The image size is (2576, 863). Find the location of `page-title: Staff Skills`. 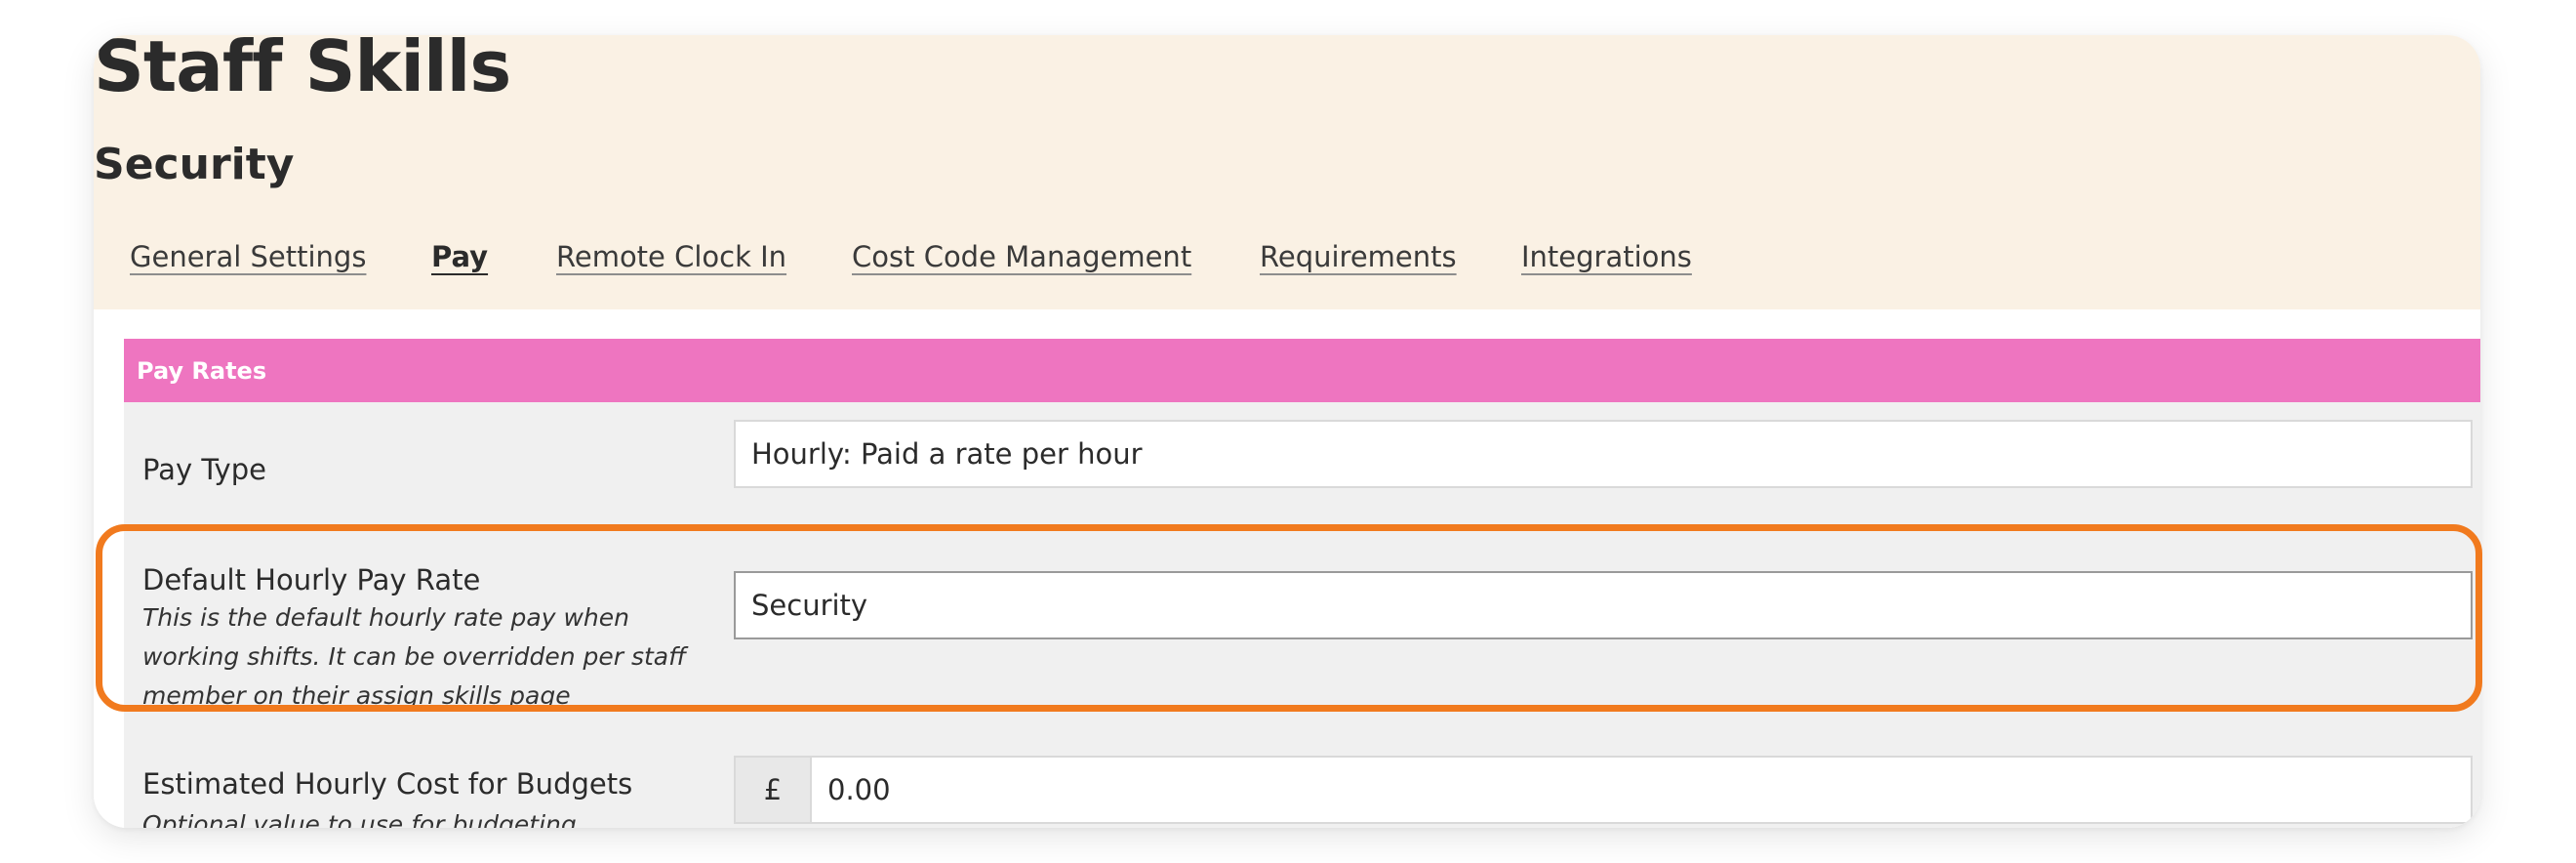

page-title: Staff Skills is located at coordinates (302, 71).